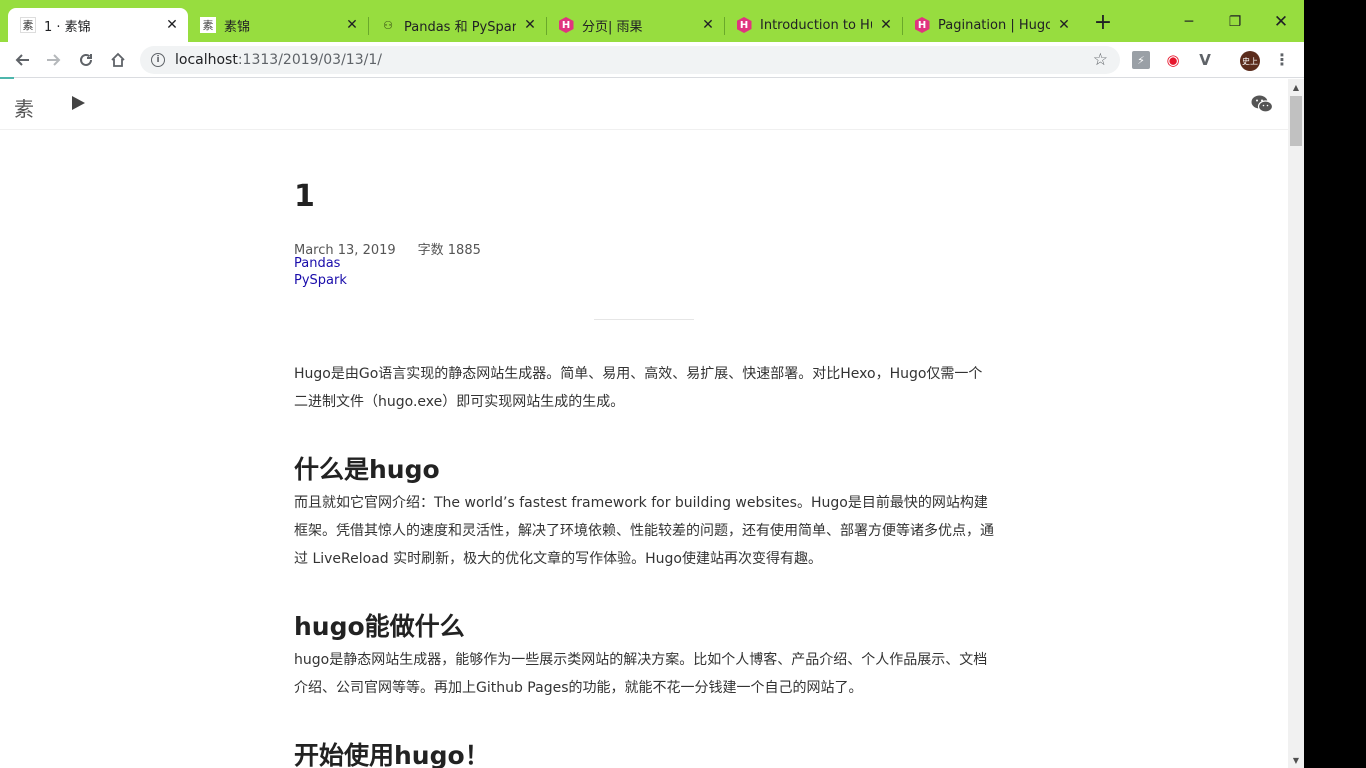 This screenshot has width=1366, height=768. Describe the element at coordinates (1205, 60) in the screenshot. I see `vimium-extension-icon: V` at that location.